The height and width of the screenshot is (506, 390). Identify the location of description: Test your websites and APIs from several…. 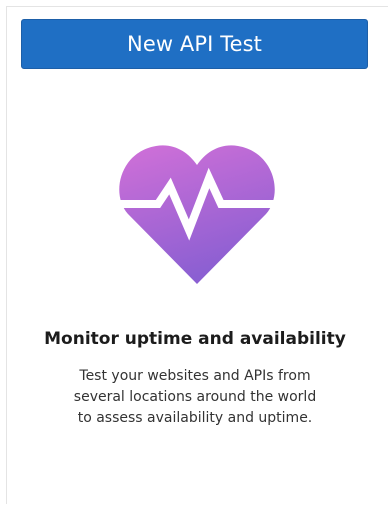
(195, 397).